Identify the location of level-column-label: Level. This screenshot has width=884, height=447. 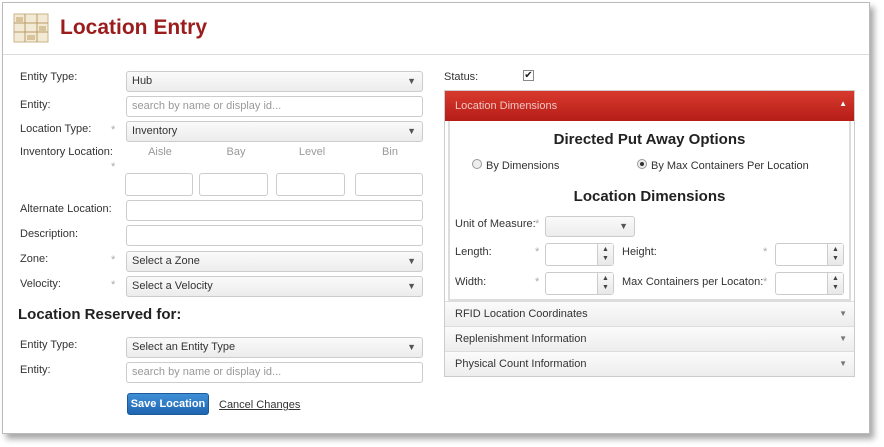
(312, 152).